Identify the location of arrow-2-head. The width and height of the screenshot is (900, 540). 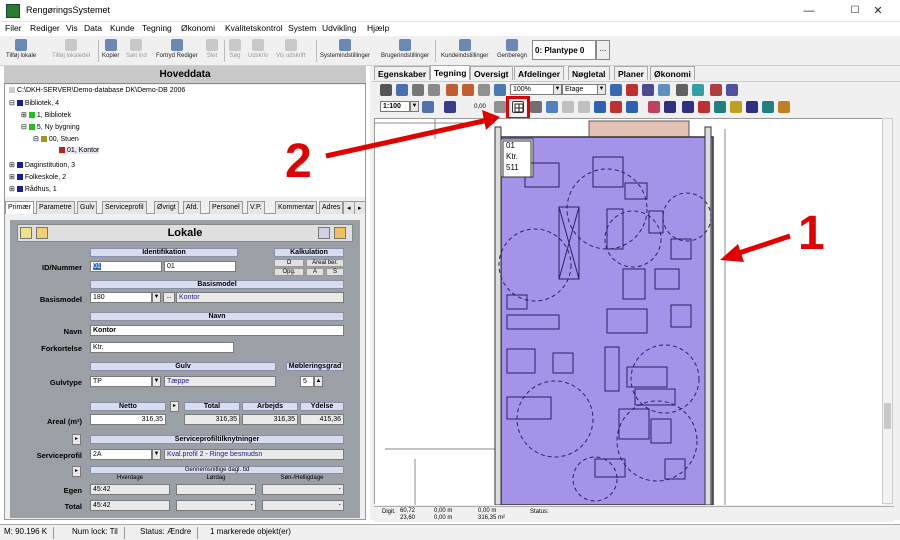
(491, 120).